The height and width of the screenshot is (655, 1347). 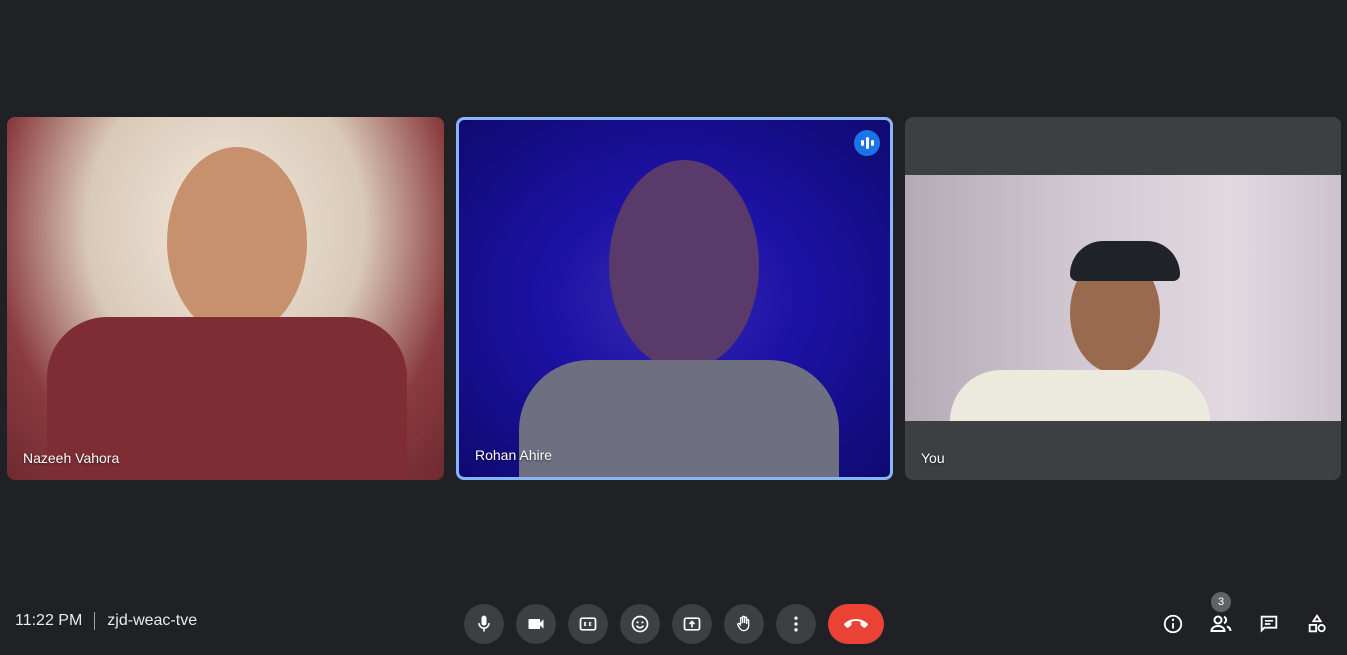 I want to click on more-options-icon, so click(x=796, y=624).